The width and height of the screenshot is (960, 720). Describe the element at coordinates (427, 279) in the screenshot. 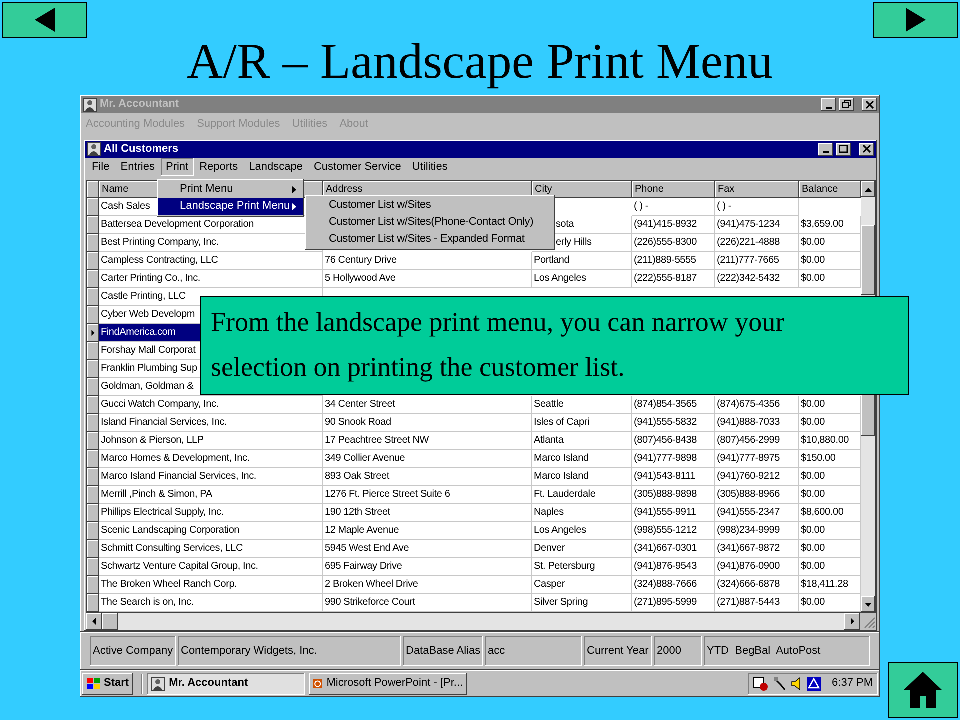

I see `table-cell: 5 Hollywood Ave` at that location.